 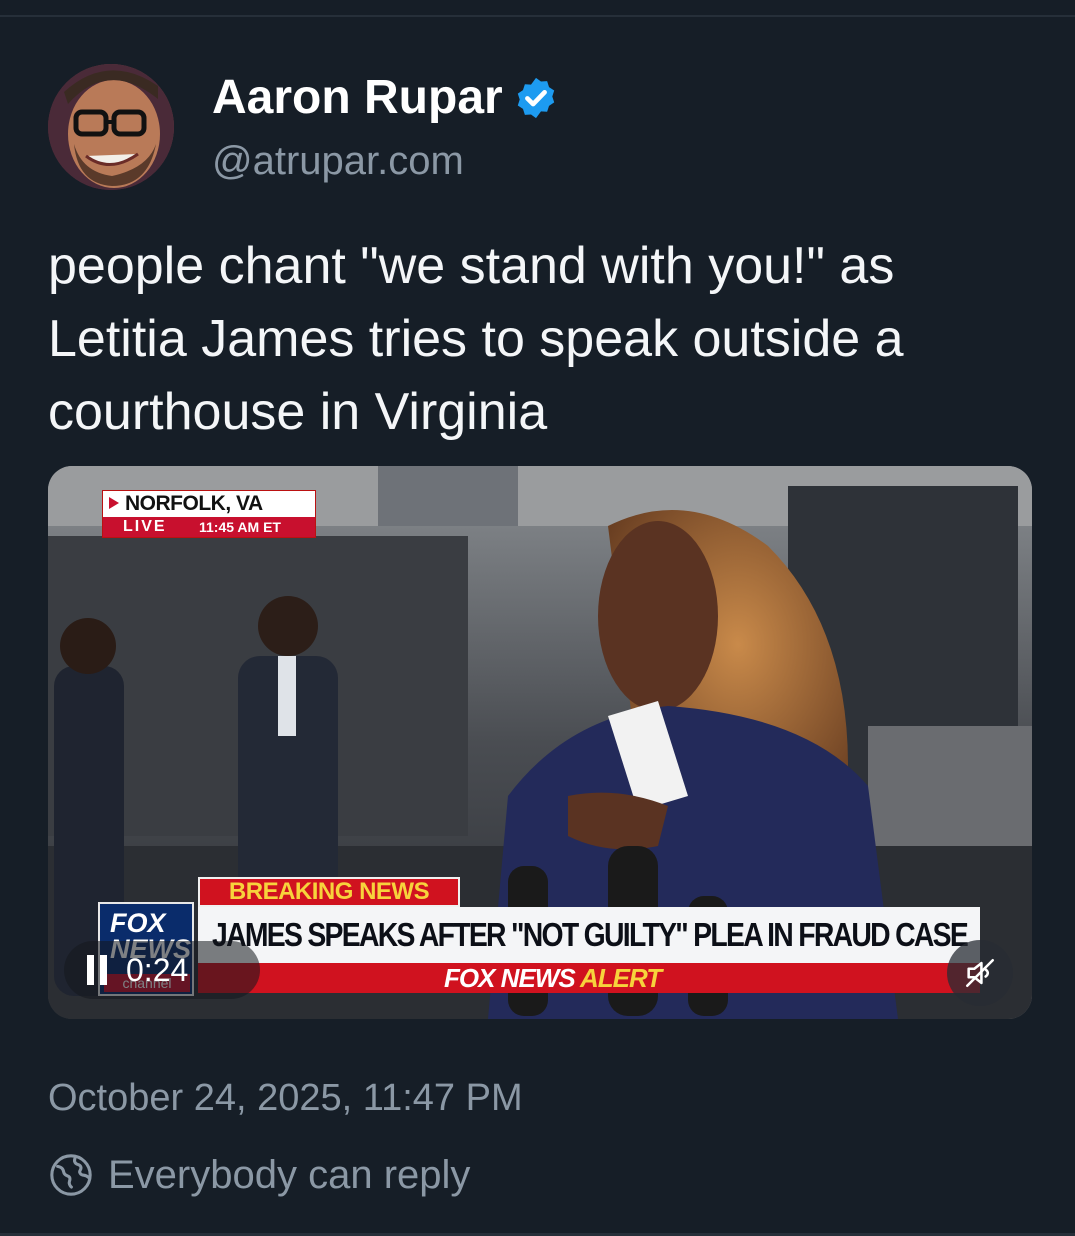 What do you see at coordinates (289, 1175) in the screenshot?
I see `reply-setting-label: Everybody can reply` at bounding box center [289, 1175].